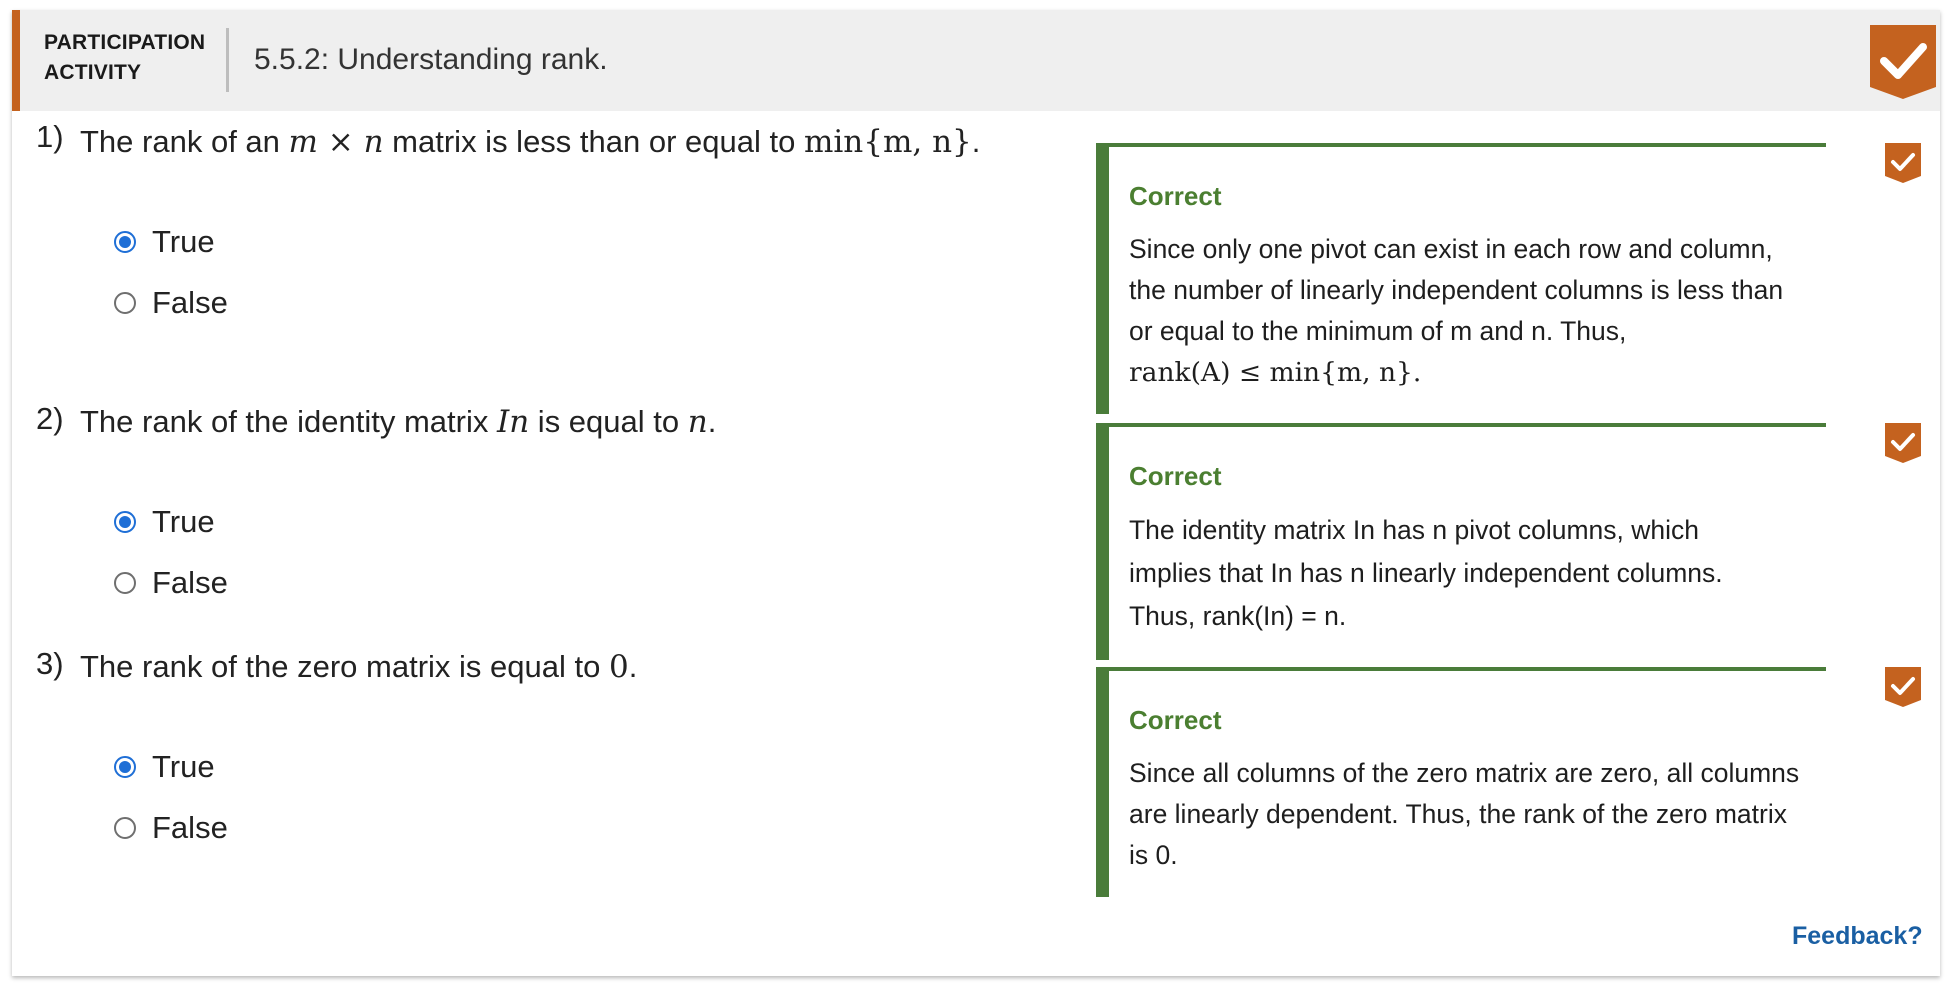  Describe the element at coordinates (336, 142) in the screenshot. I see `prompt-math: m × n` at that location.